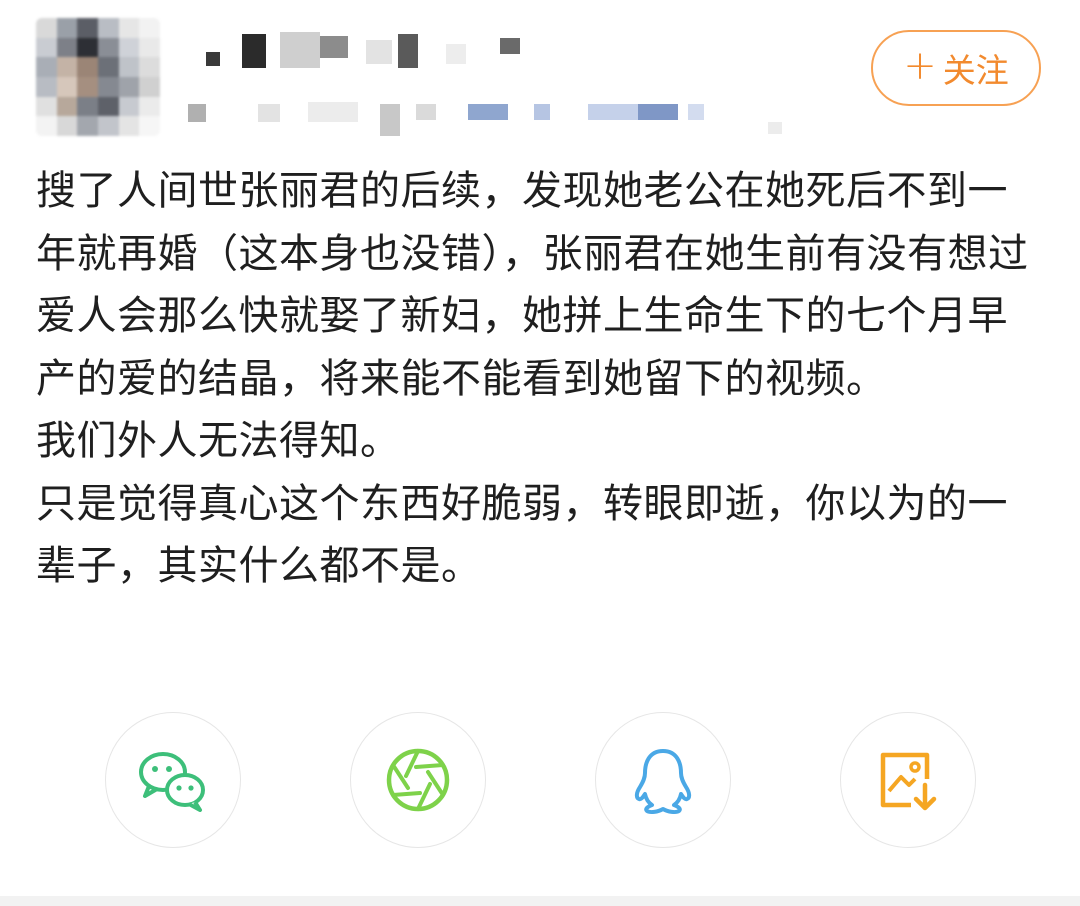 Image resolution: width=1080 pixels, height=906 pixels. I want to click on share-qq-button, so click(663, 780).